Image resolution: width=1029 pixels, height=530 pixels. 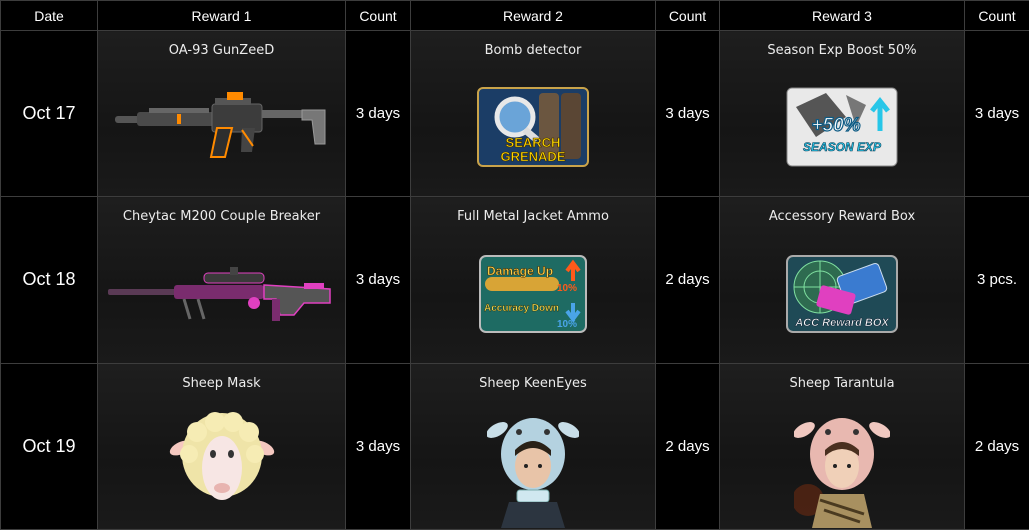 What do you see at coordinates (533, 50) in the screenshot?
I see `reward-name: Bomb detector` at bounding box center [533, 50].